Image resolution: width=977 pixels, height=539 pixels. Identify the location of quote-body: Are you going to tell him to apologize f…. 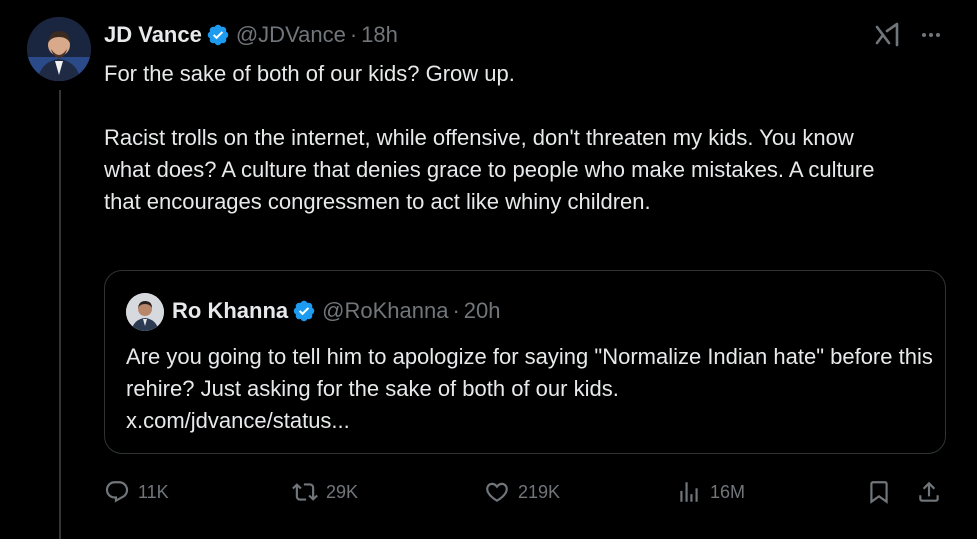
(529, 372).